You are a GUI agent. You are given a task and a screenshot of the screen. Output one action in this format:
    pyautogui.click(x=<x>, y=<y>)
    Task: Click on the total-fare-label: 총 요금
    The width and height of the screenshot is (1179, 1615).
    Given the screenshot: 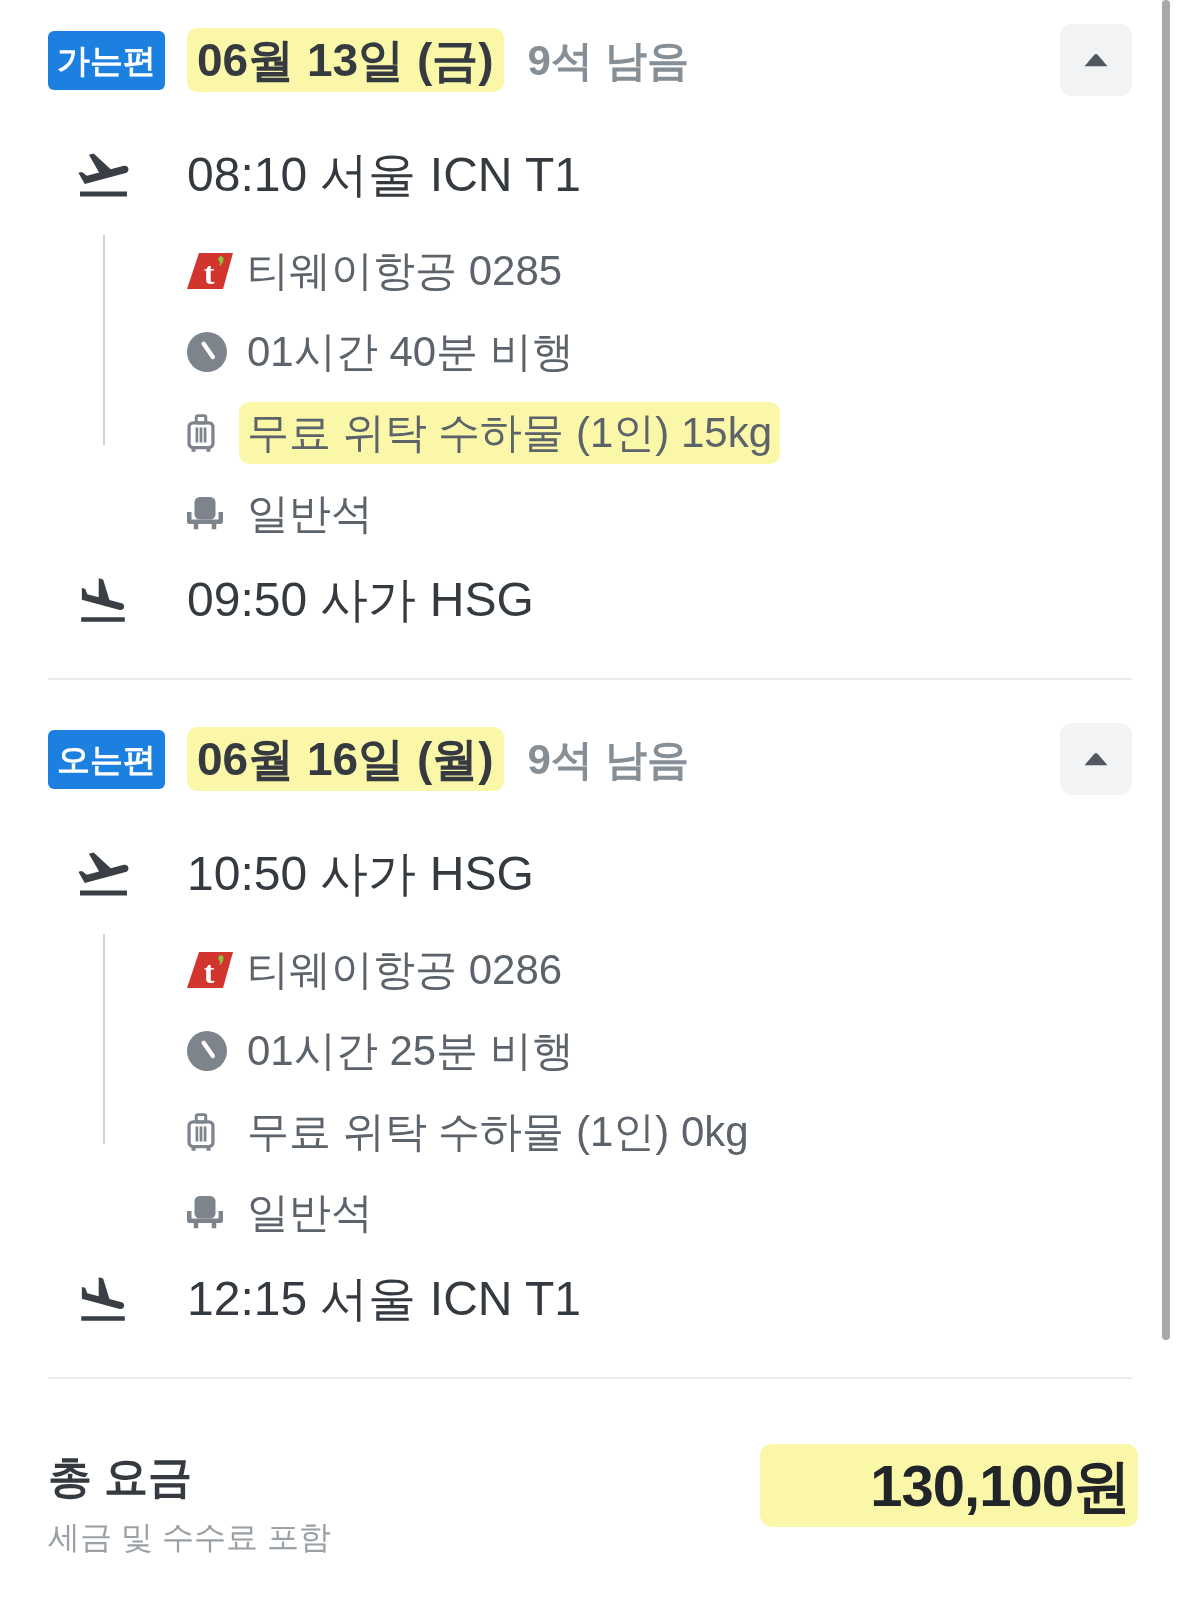 What is the action you would take?
    pyautogui.click(x=121, y=1477)
    